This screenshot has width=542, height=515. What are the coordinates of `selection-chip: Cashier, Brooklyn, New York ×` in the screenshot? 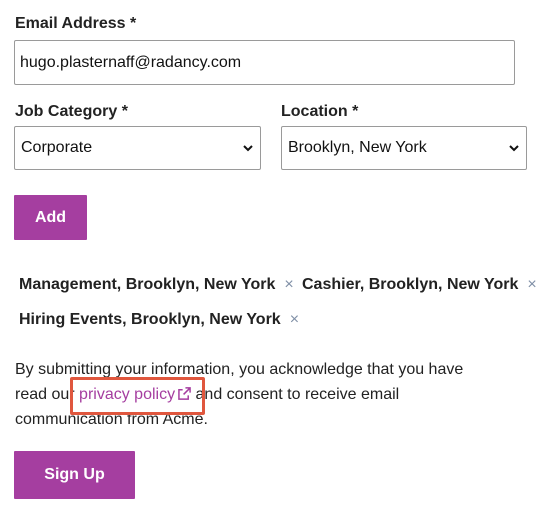 It's located at (419, 285).